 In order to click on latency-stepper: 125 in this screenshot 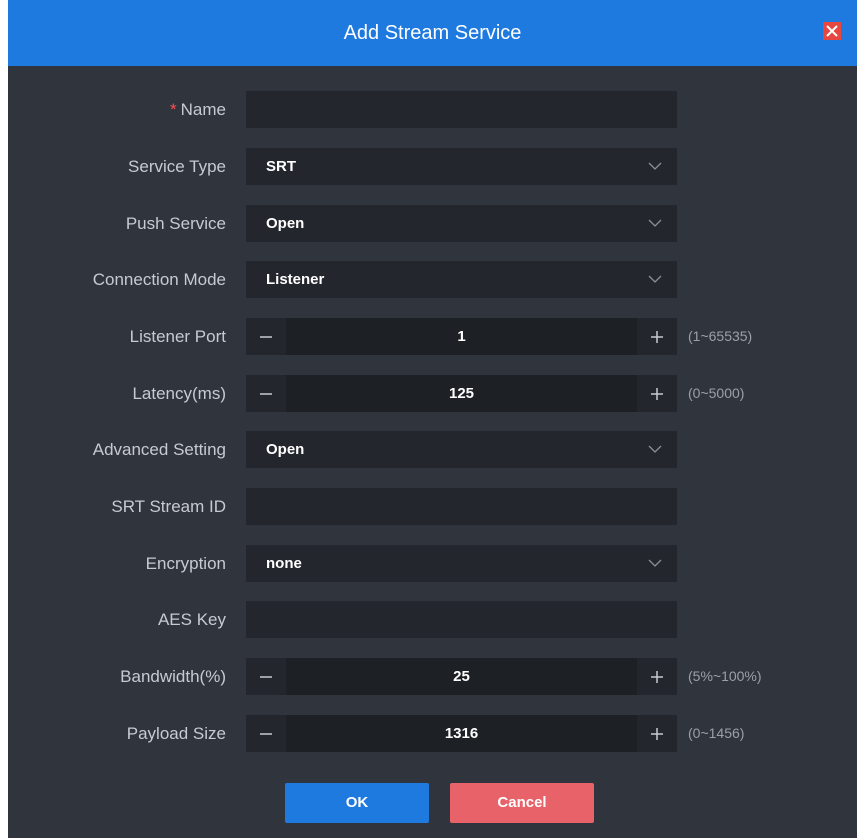, I will do `click(461, 393)`.